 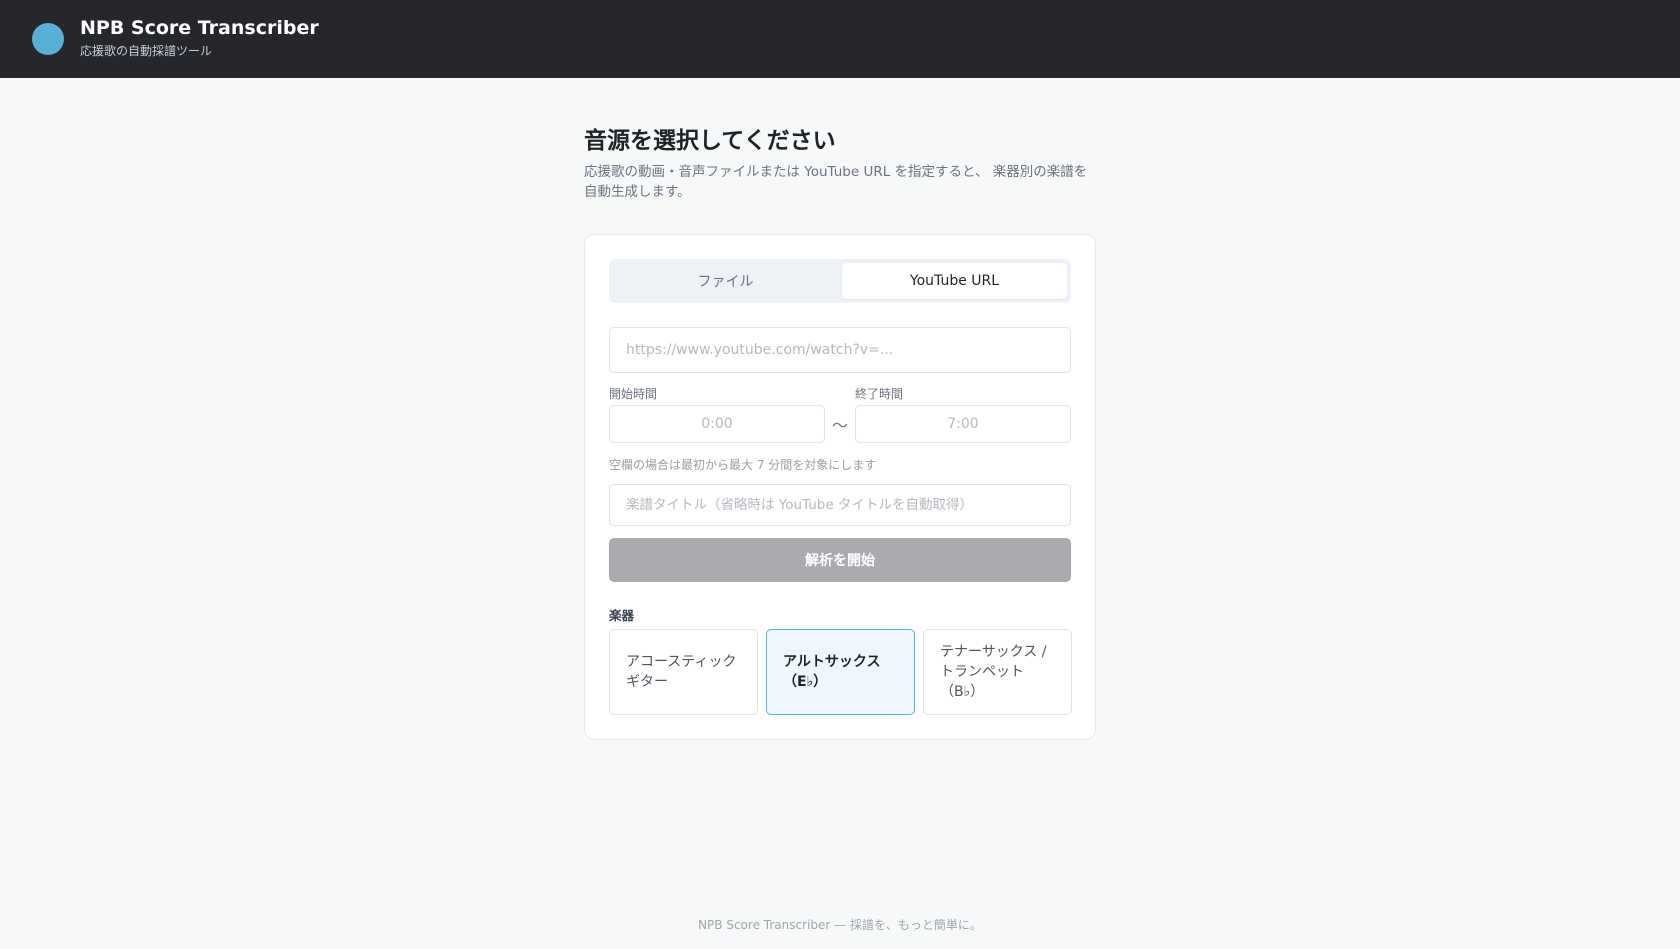 I want to click on instrument-option-tenor-sax-trumpet: テナーサックス / トランペット （B♭）, so click(x=997, y=672).